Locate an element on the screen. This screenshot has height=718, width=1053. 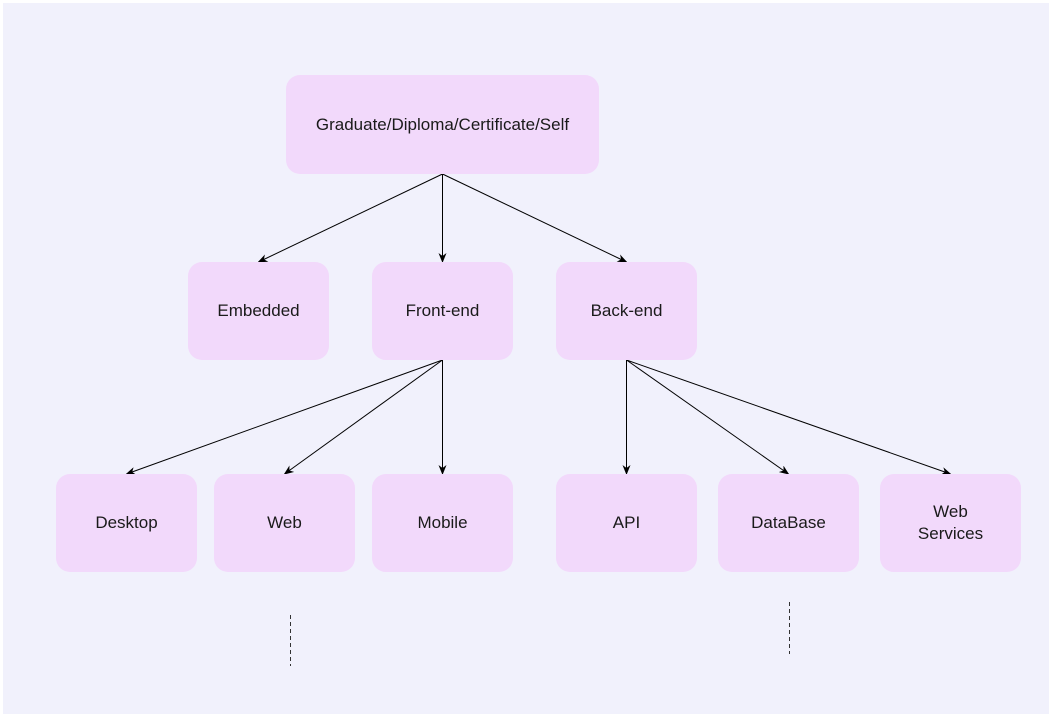
edge-backend-to-webservices is located at coordinates (789, 417).